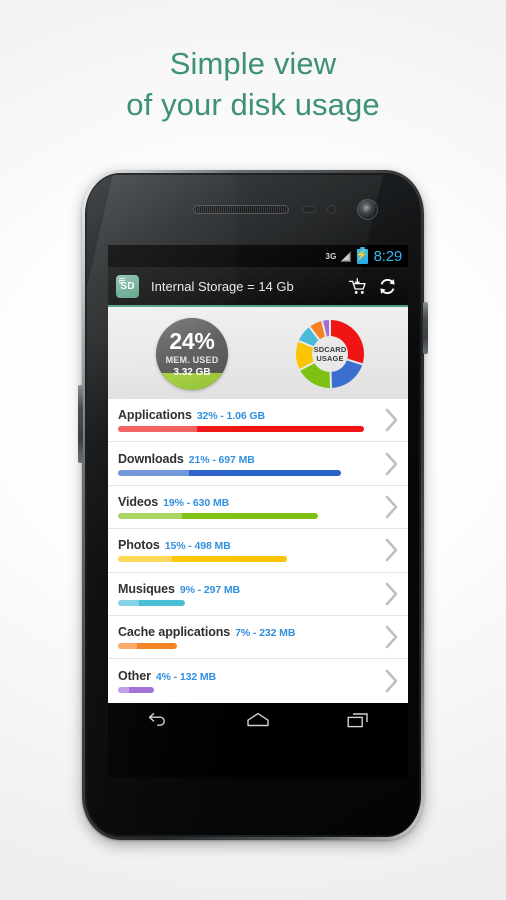 This screenshot has height=900, width=506. I want to click on row-content: Photos 15% - 498 MB, so click(246, 550).